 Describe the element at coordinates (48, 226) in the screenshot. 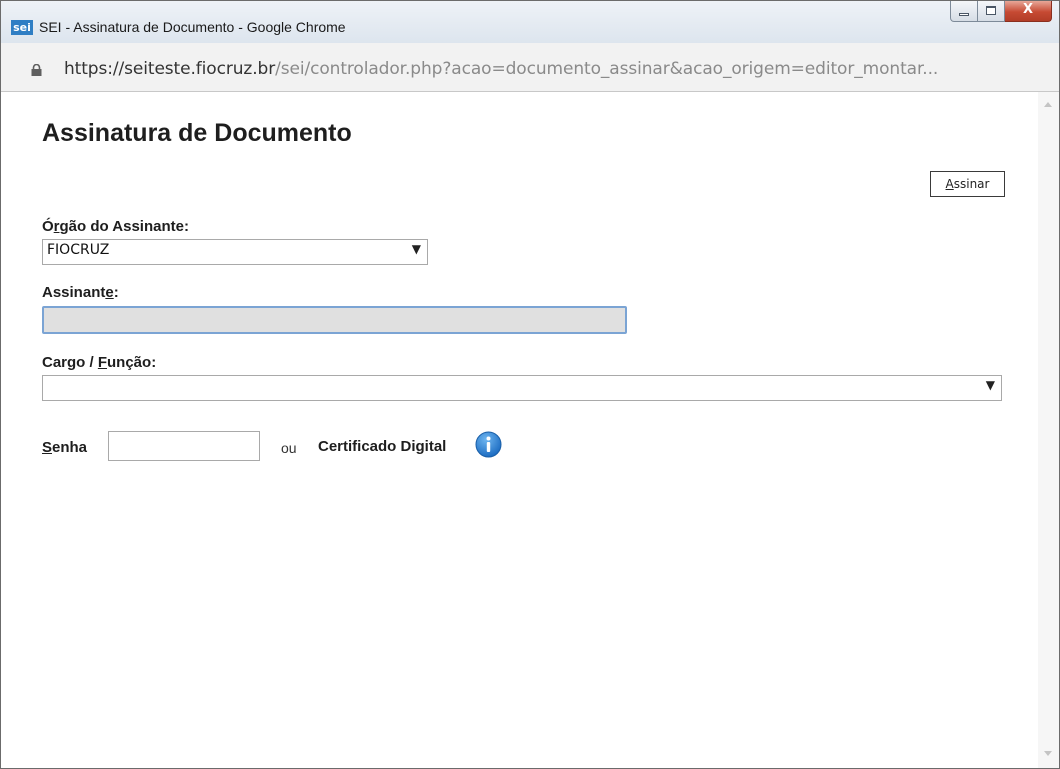

I see `orgao-label-a: Ó` at that location.